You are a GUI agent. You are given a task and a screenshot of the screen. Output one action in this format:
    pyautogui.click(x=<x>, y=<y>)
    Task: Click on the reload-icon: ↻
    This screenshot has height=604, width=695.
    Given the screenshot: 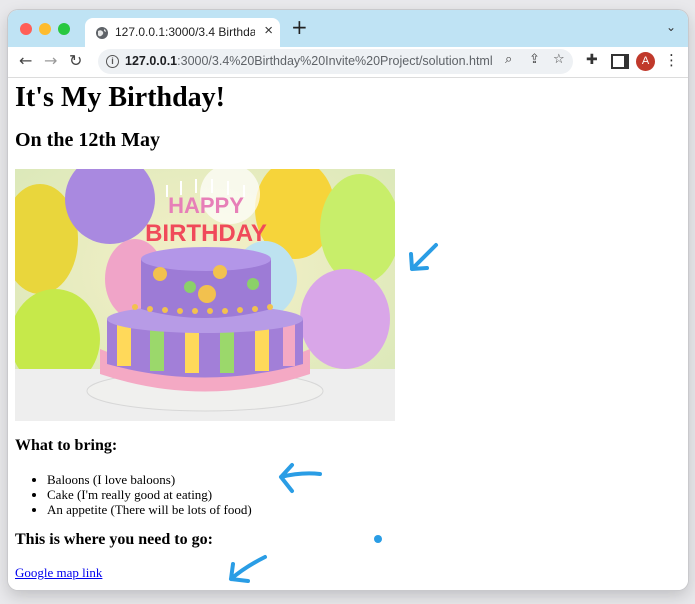 What is the action you would take?
    pyautogui.click(x=75, y=60)
    